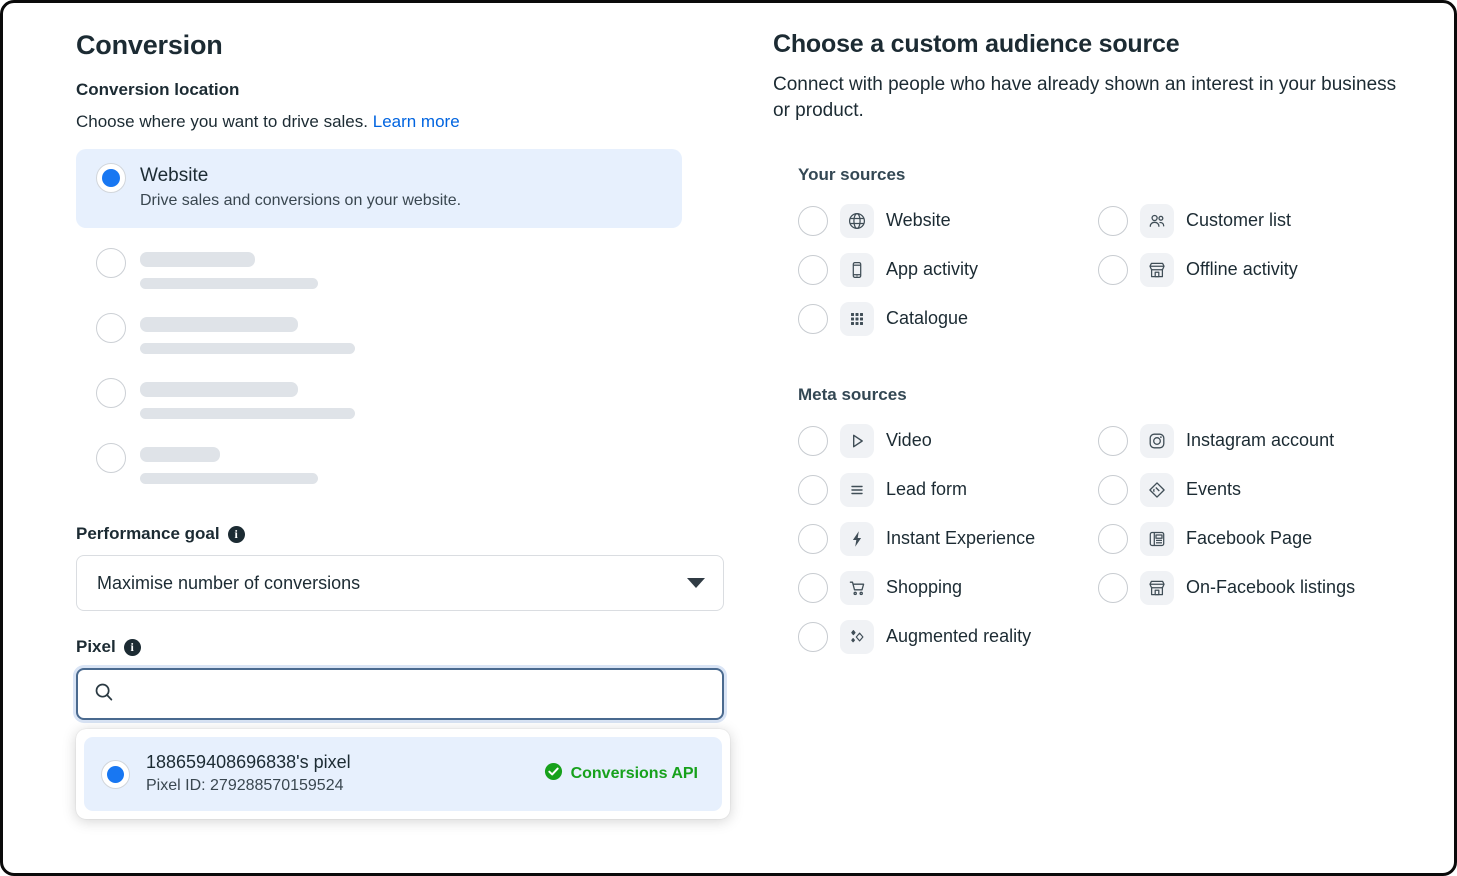 The width and height of the screenshot is (1457, 876). What do you see at coordinates (927, 489) in the screenshot?
I see `source-label: Lead form` at bounding box center [927, 489].